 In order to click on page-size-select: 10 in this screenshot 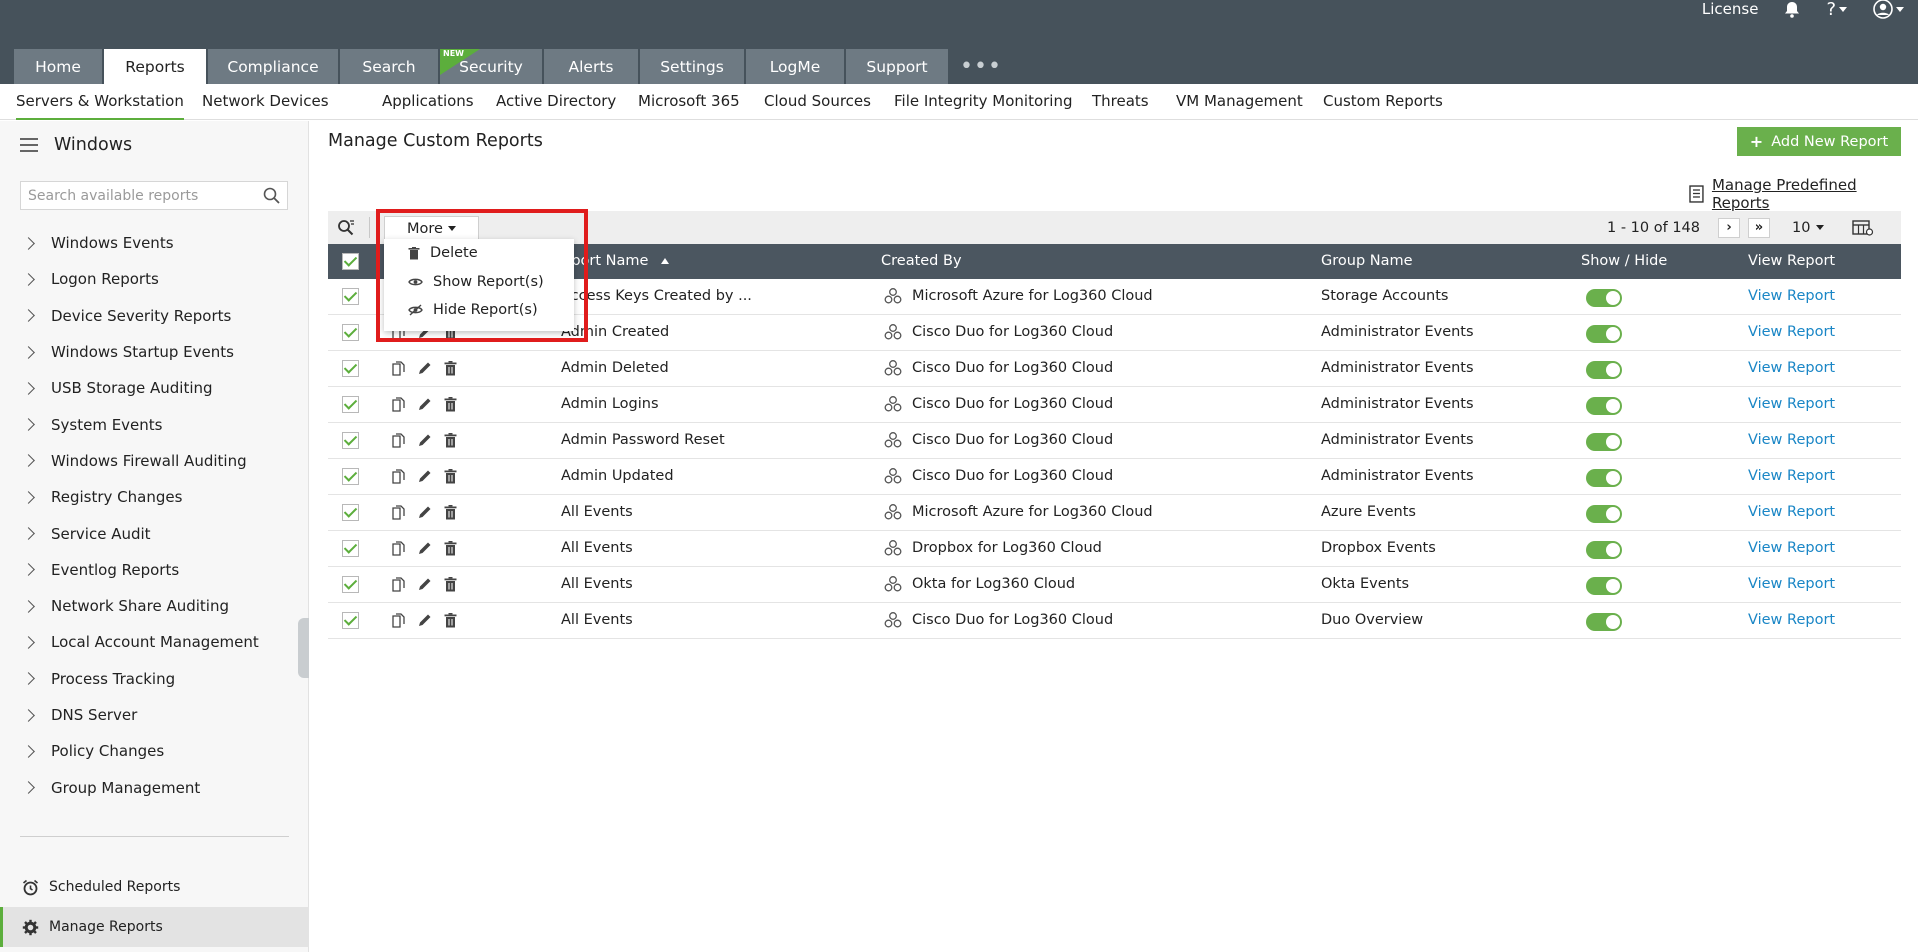, I will do `click(1808, 228)`.